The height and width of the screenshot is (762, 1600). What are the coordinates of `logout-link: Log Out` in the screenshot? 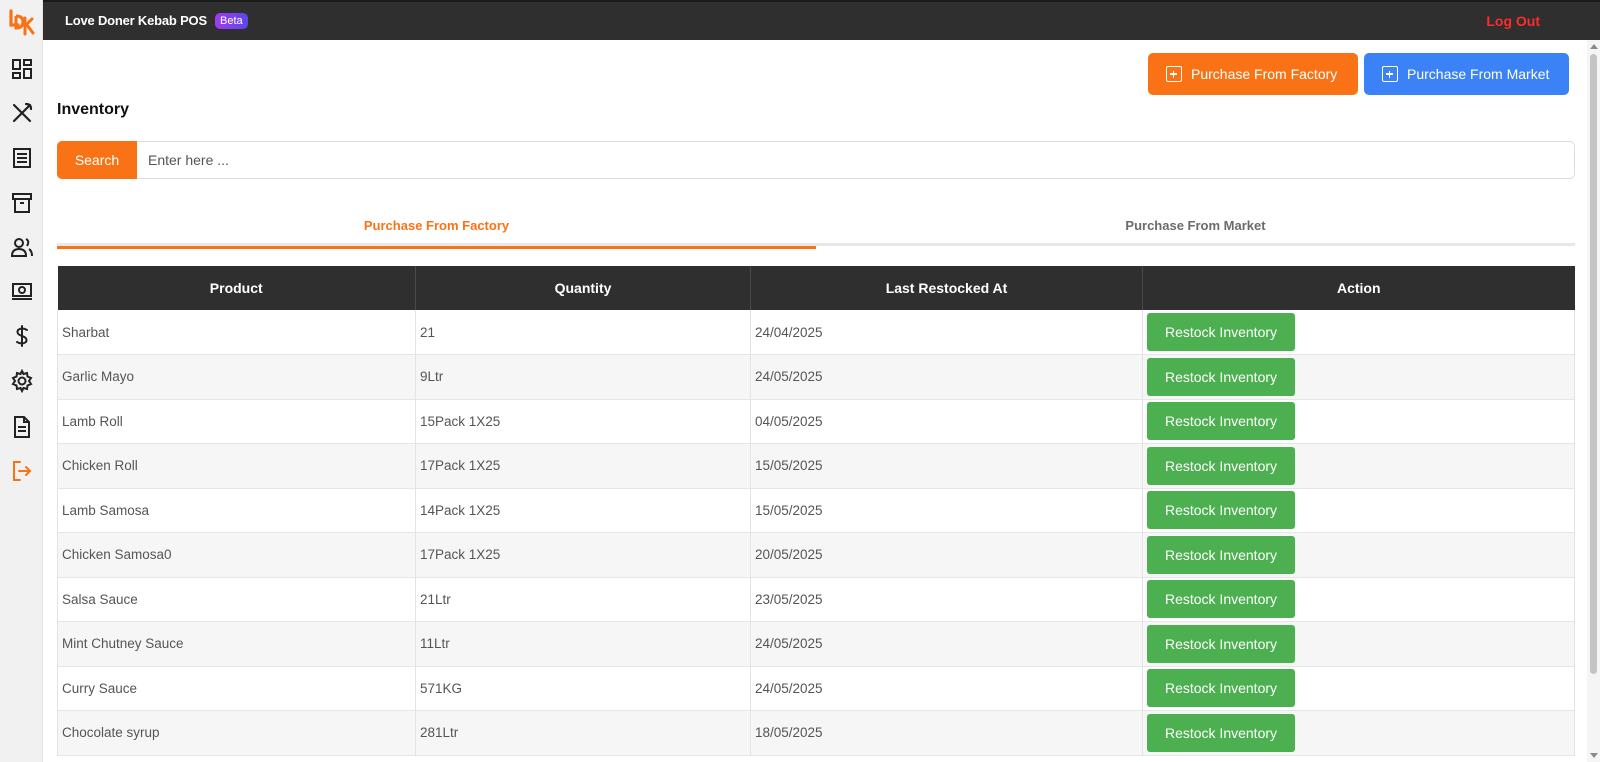 It's located at (1513, 21).